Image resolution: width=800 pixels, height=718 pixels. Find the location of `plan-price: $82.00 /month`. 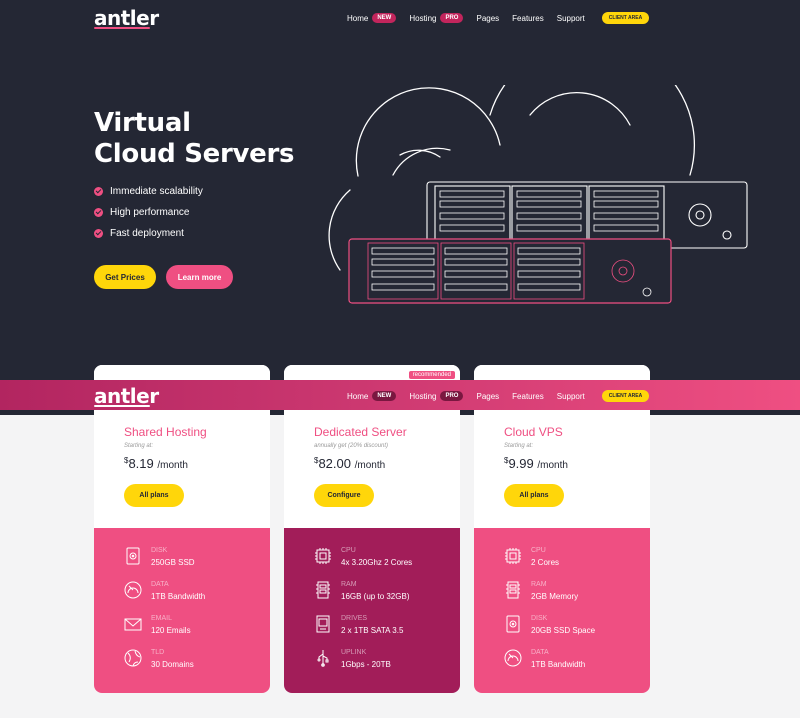

plan-price: $82.00 /month is located at coordinates (349, 463).